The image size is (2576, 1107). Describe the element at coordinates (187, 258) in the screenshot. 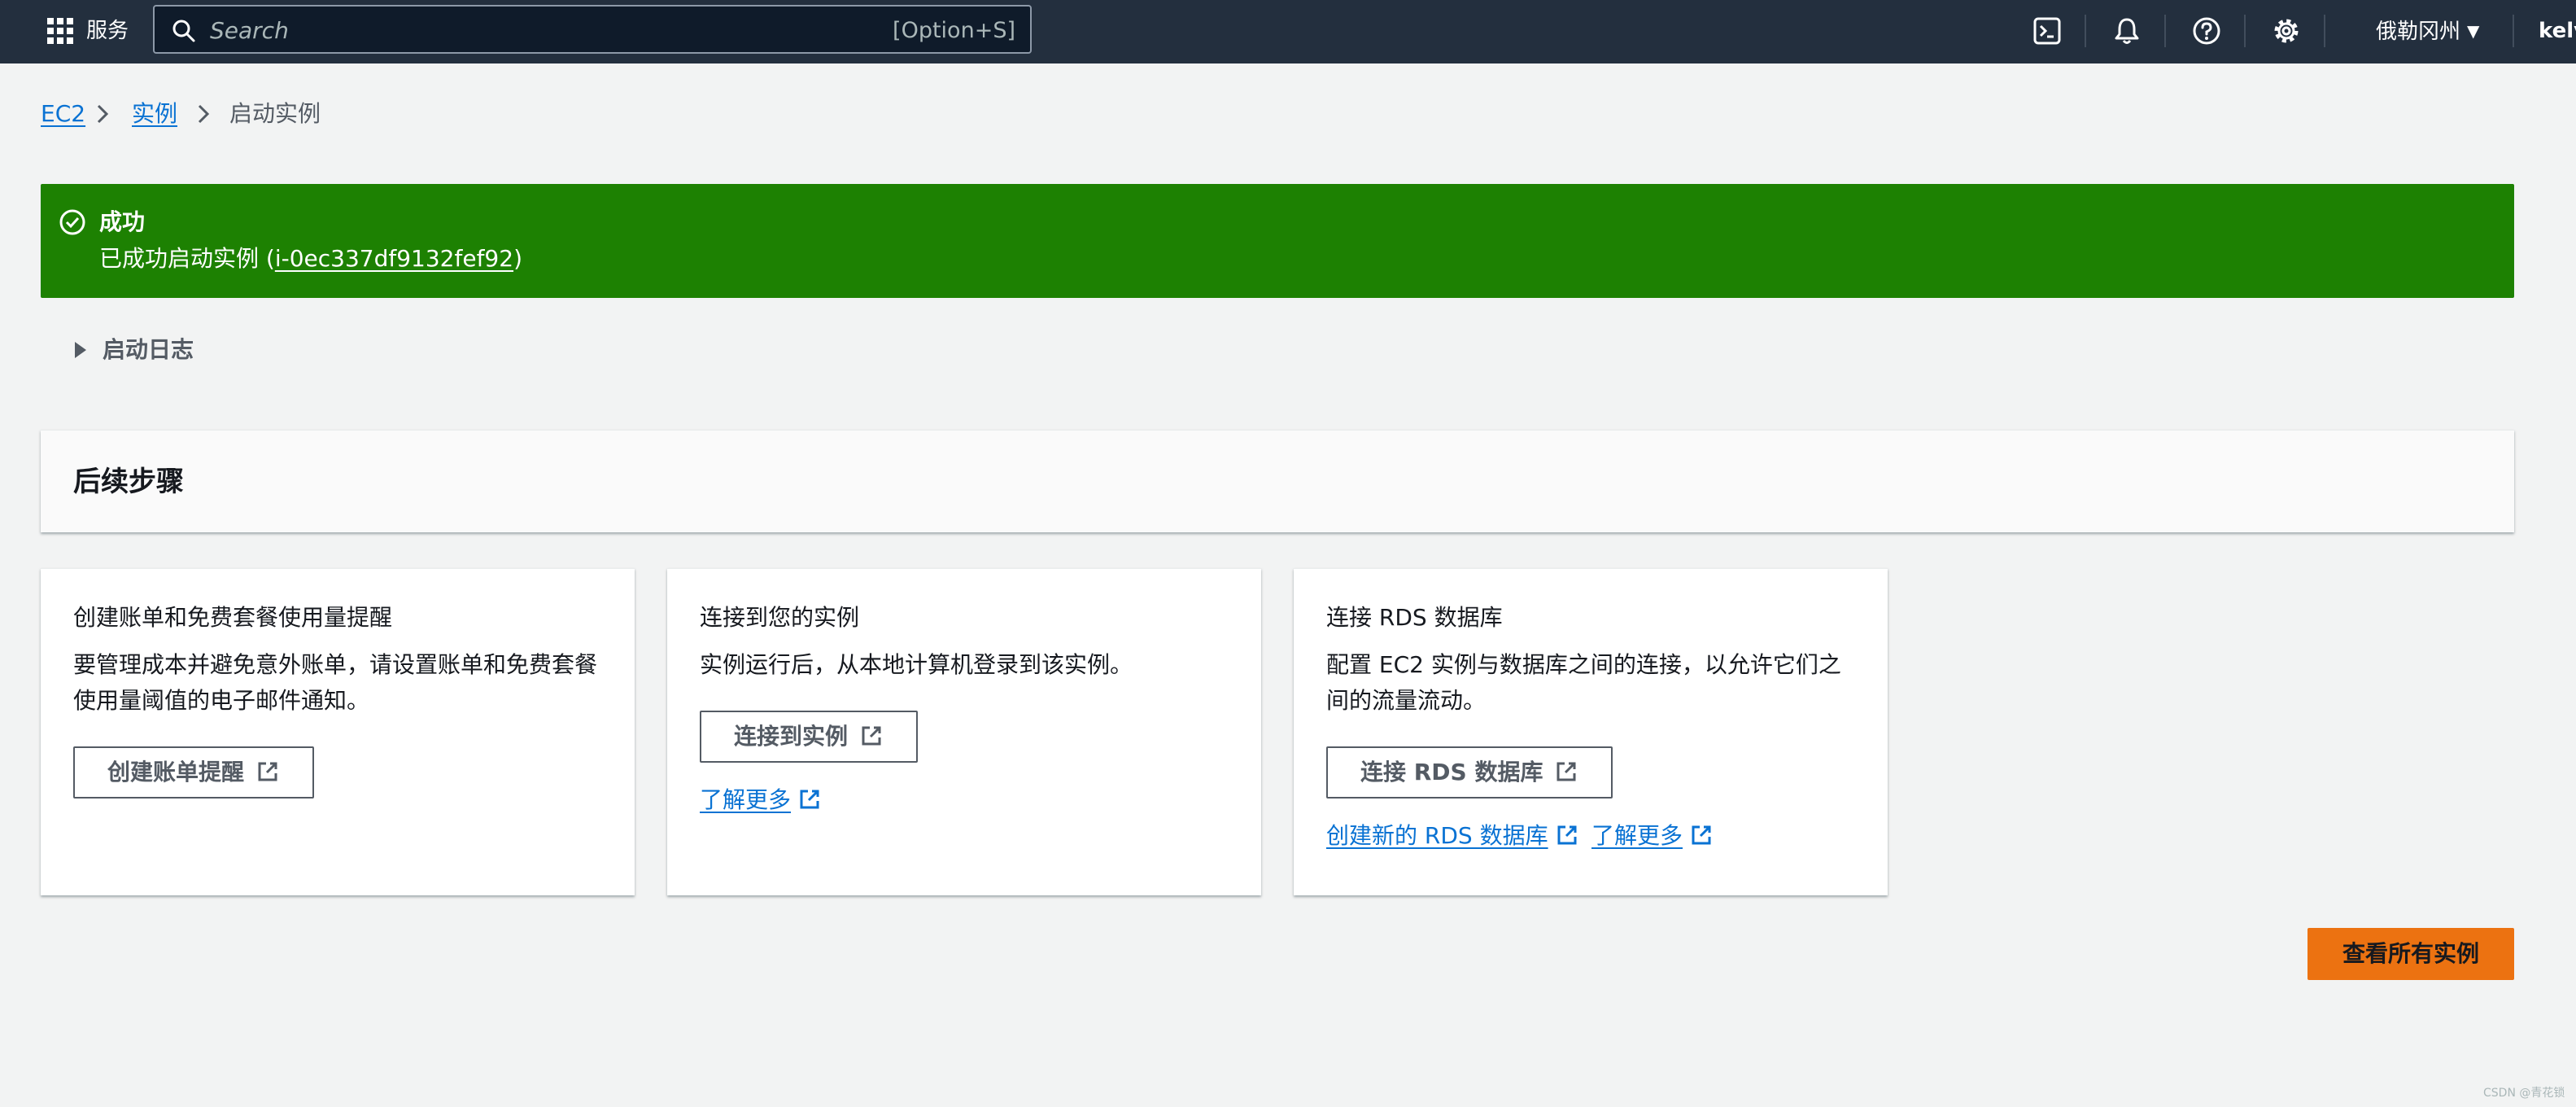

I see `flash-message-prefix: 已成功启动实例 (` at that location.